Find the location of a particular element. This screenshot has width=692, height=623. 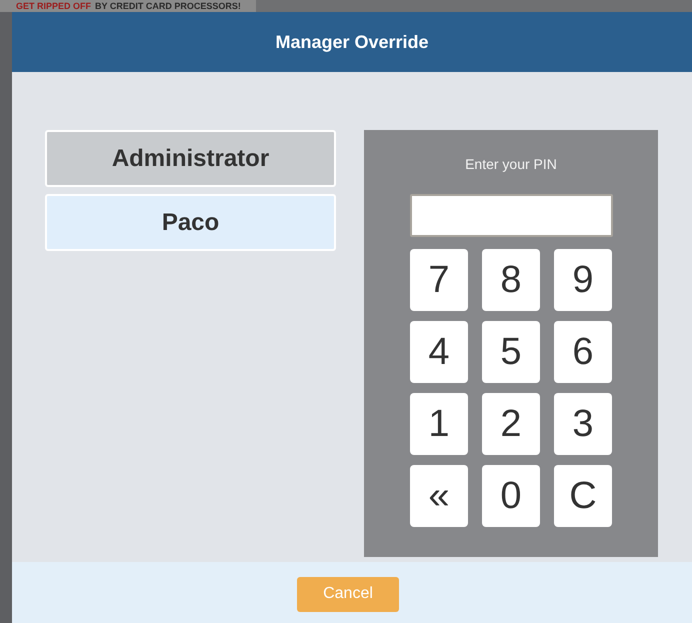

keypad-key: 9 is located at coordinates (583, 280).